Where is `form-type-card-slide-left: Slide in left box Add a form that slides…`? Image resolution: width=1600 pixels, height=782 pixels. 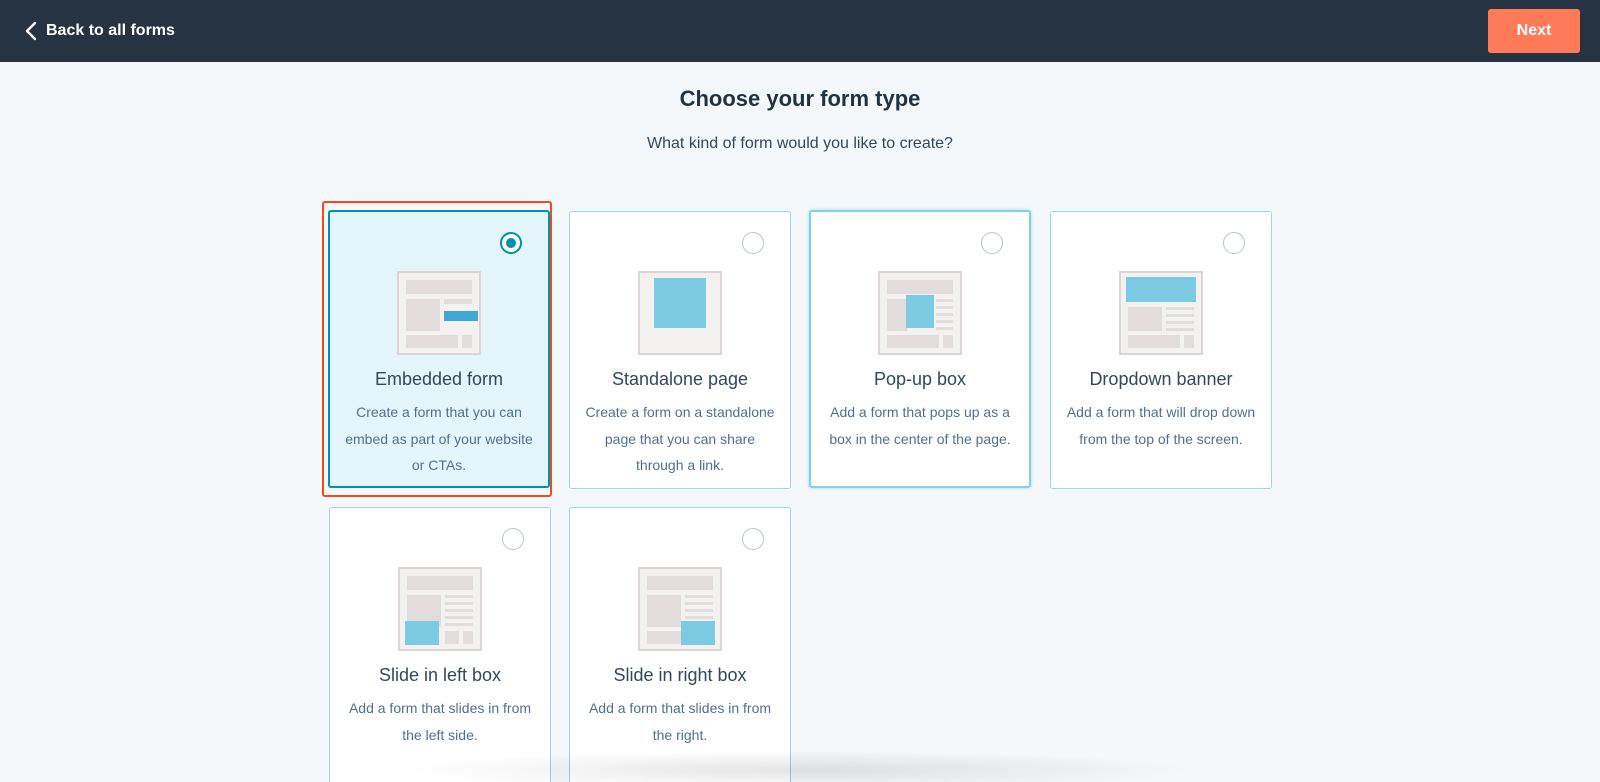 form-type-card-slide-left: Slide in left box Add a form that slides… is located at coordinates (440, 644).